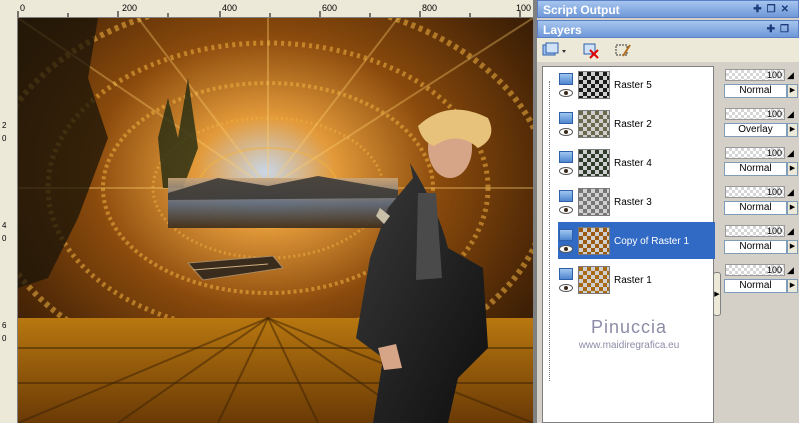  What do you see at coordinates (668, 50) in the screenshot?
I see `layers-toolbar` at bounding box center [668, 50].